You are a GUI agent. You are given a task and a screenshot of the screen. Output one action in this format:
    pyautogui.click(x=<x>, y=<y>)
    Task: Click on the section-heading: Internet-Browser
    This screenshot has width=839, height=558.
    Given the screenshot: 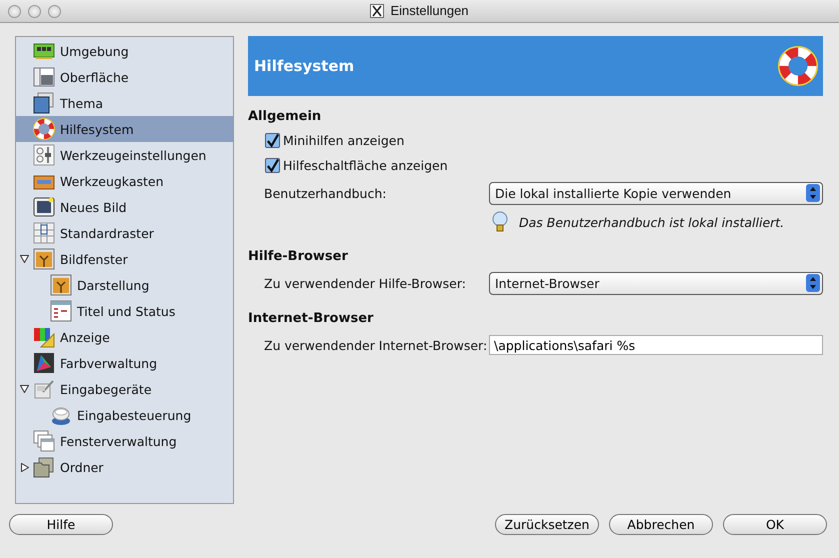 What is the action you would take?
    pyautogui.click(x=311, y=318)
    